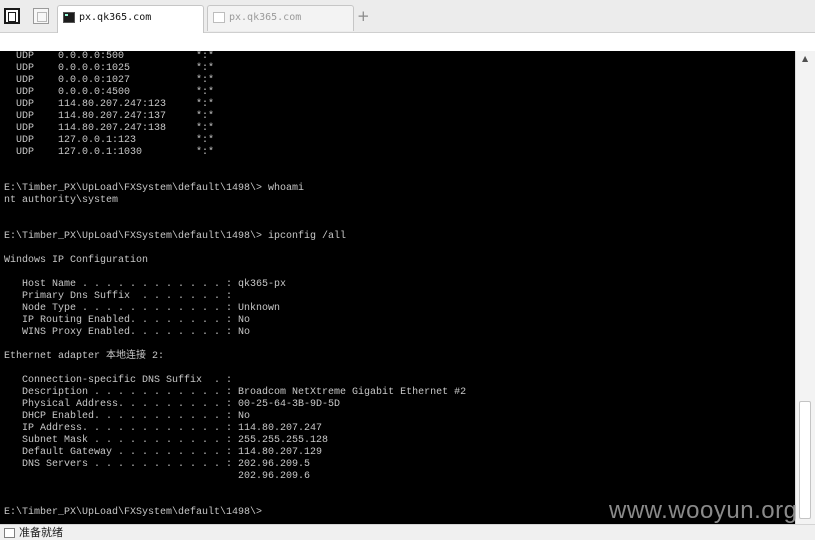 The width and height of the screenshot is (815, 540). Describe the element at coordinates (703, 510) in the screenshot. I see `watermark: www.wooyun.org` at that location.